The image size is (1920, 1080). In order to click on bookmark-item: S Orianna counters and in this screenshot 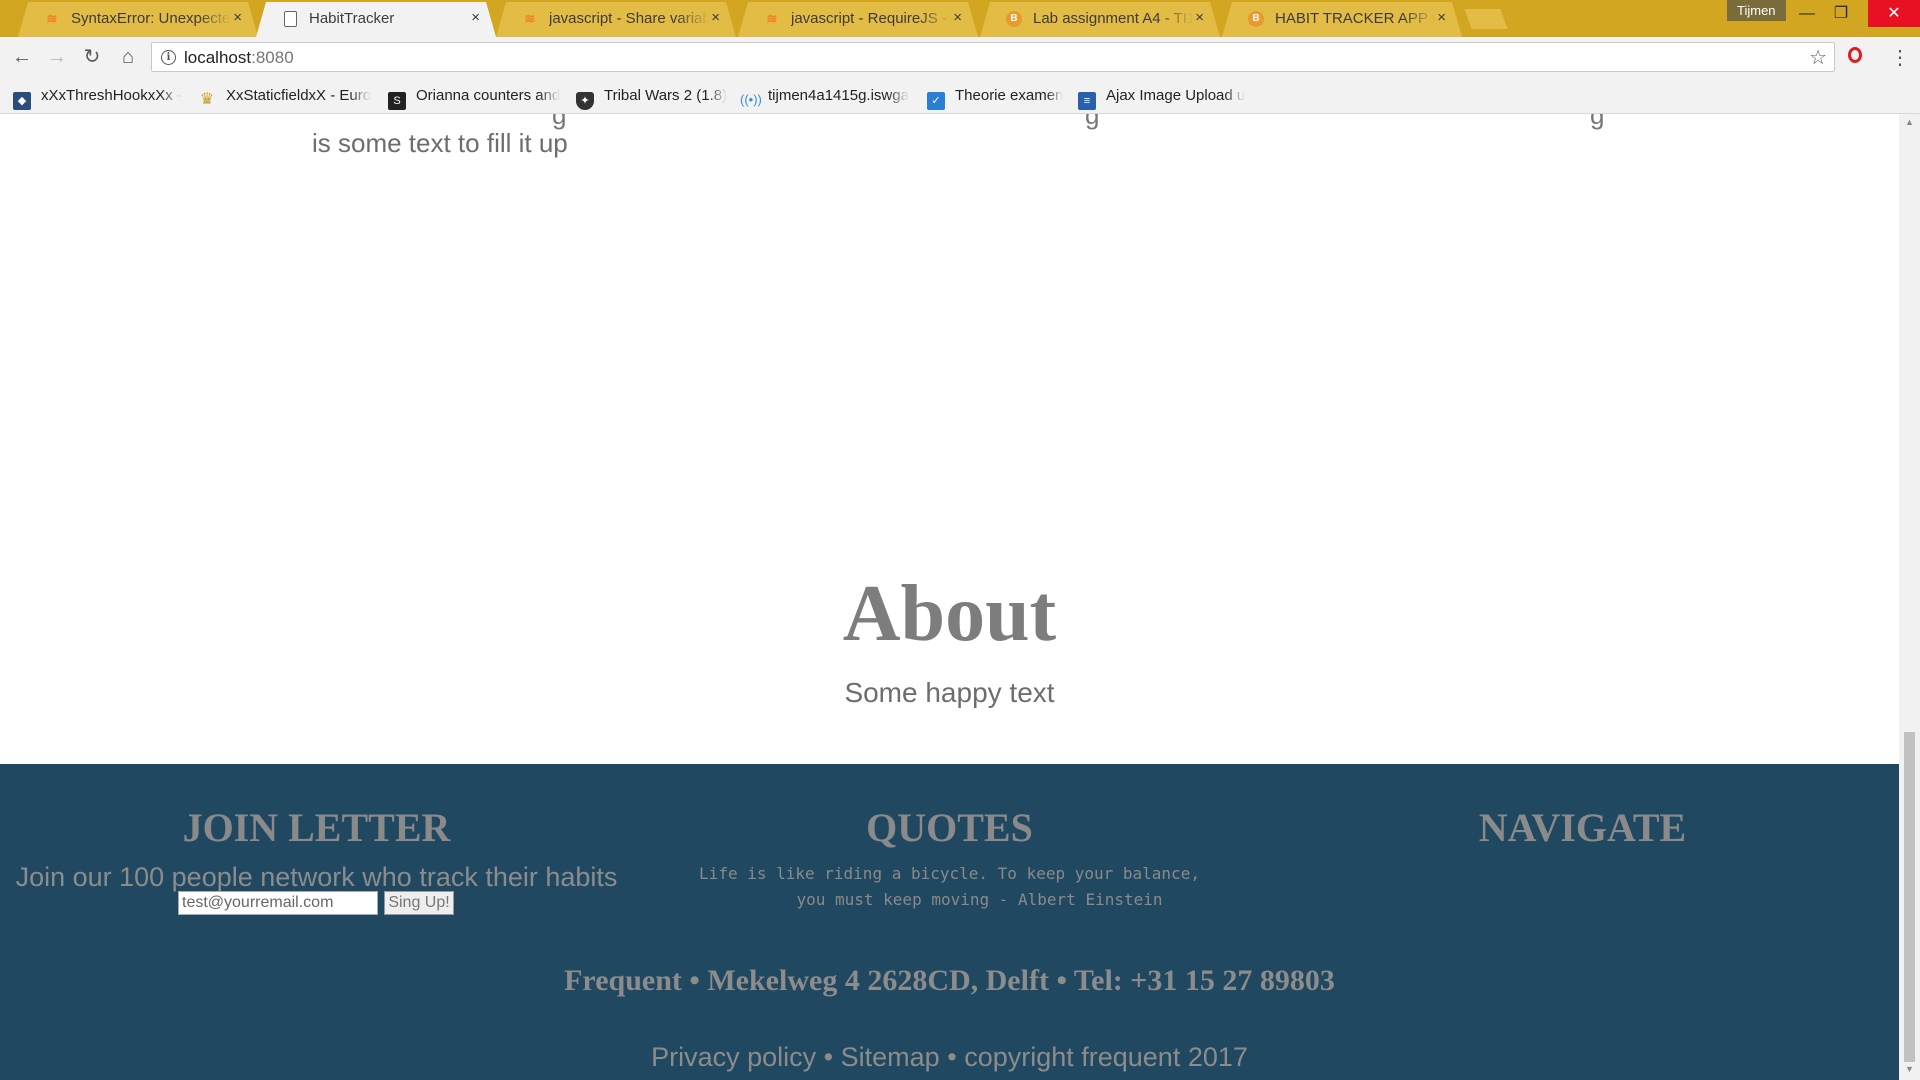, I will do `click(474, 98)`.